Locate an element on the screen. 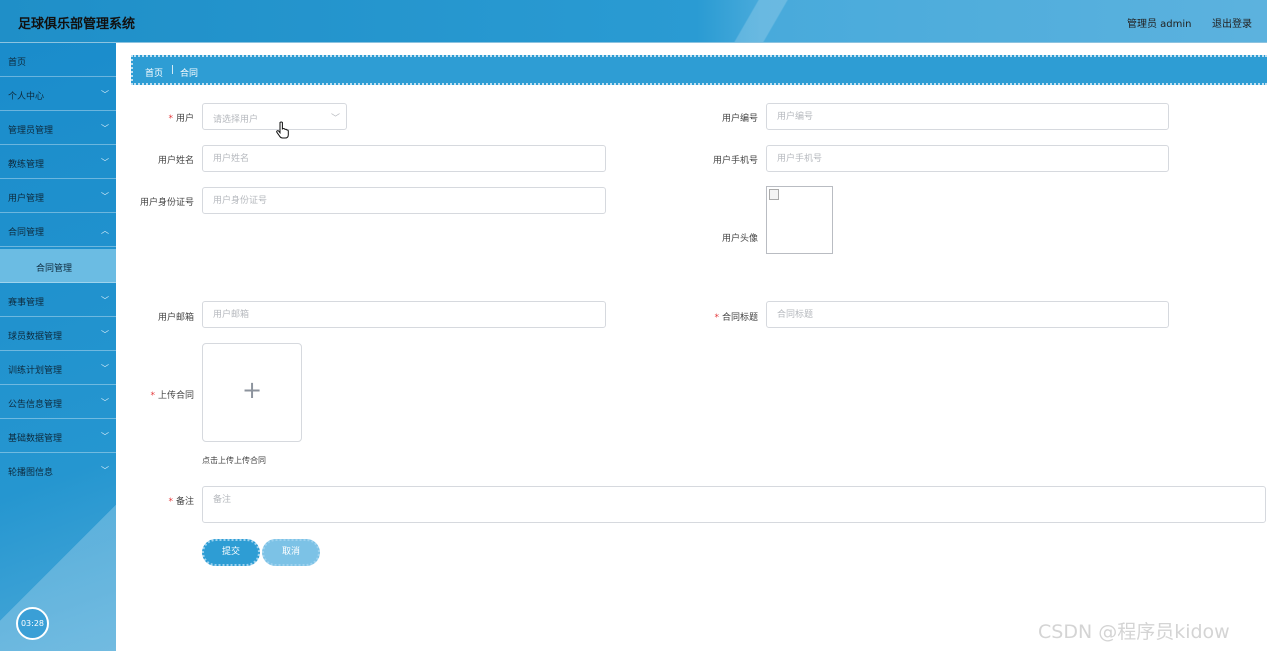 The image size is (1267, 651). header-decoration is located at coordinates (760, 21).